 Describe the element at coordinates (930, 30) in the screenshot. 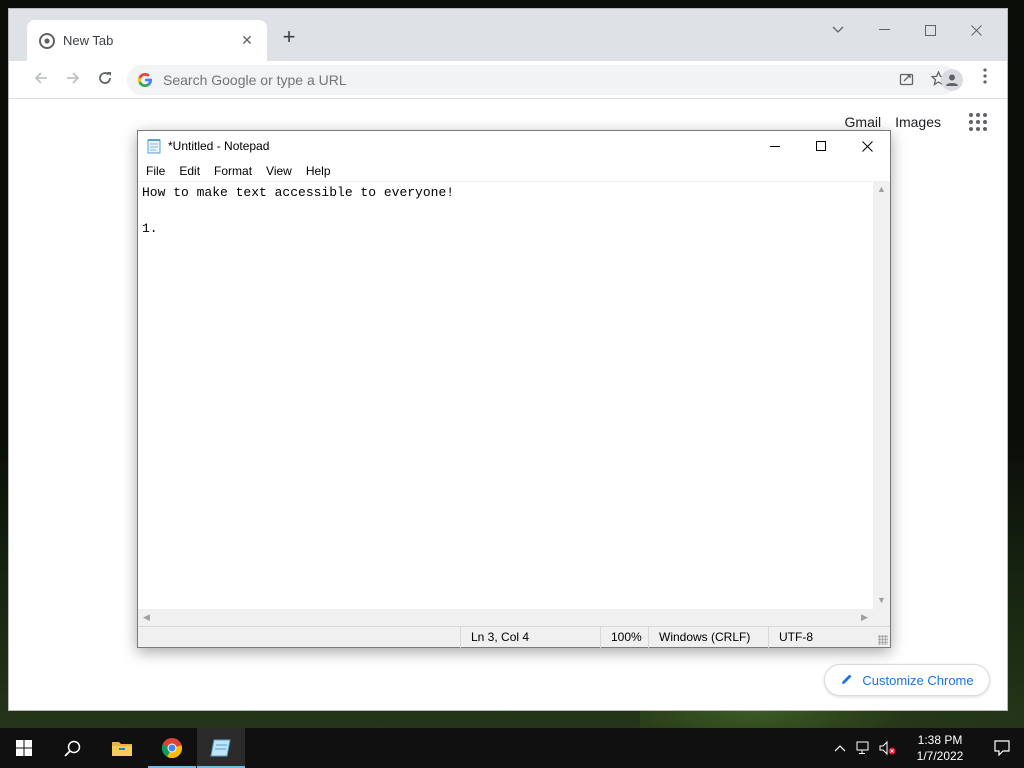

I see `chrome-maximize-button` at that location.